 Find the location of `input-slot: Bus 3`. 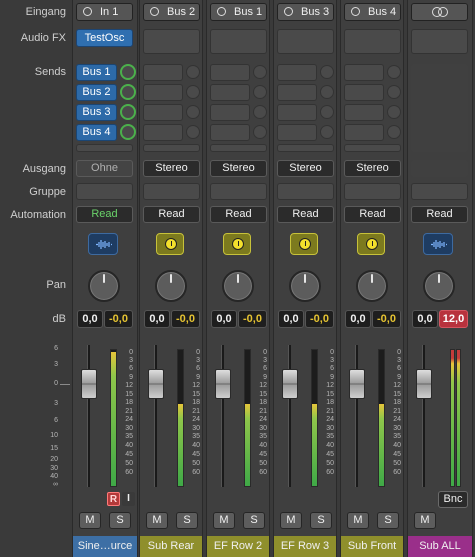

input-slot: Bus 3 is located at coordinates (305, 12).